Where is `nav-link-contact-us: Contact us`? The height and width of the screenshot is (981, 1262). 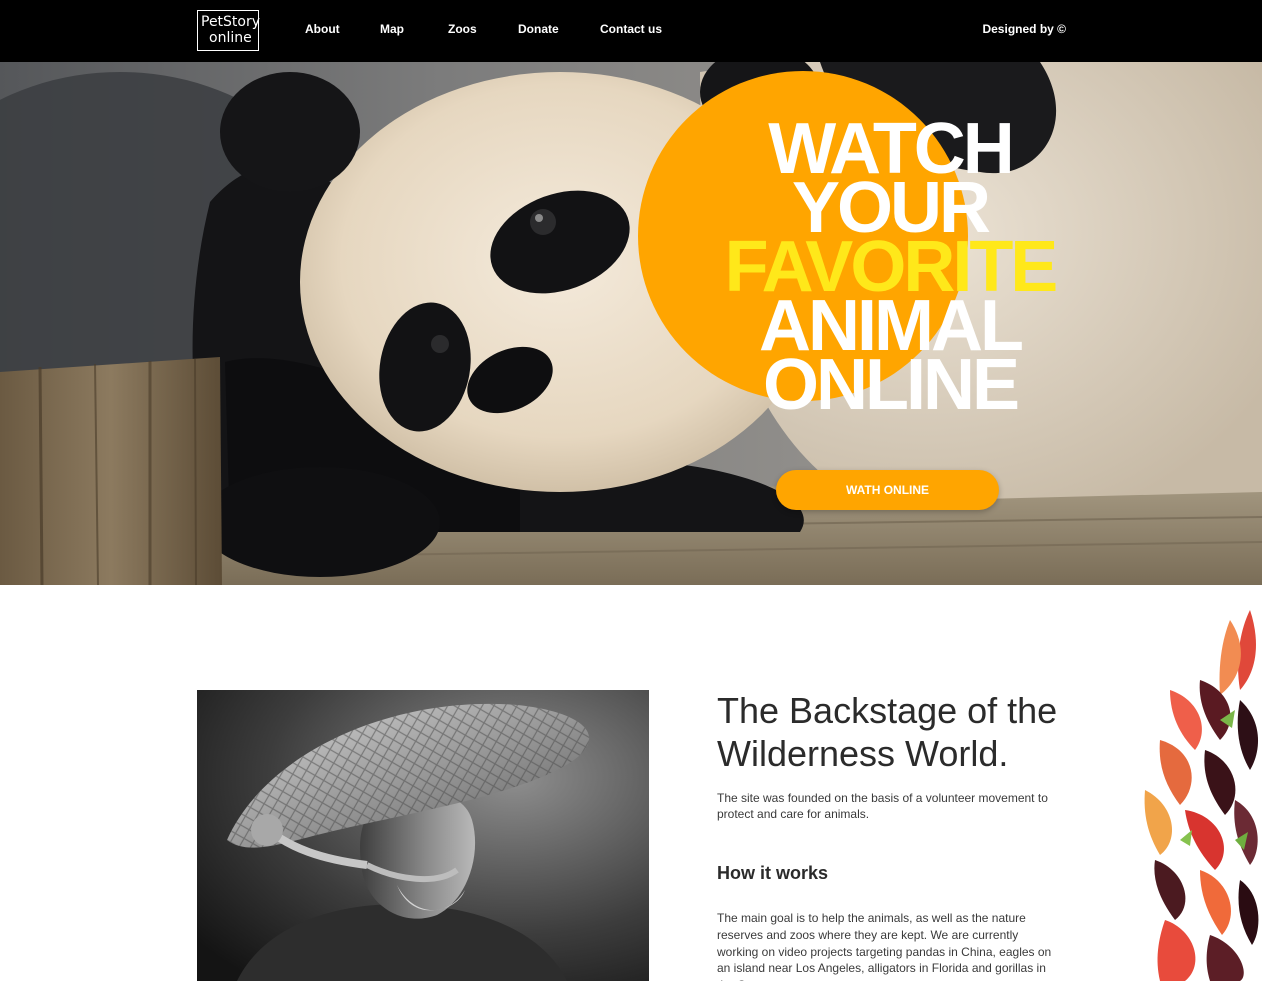 nav-link-contact-us: Contact us is located at coordinates (631, 29).